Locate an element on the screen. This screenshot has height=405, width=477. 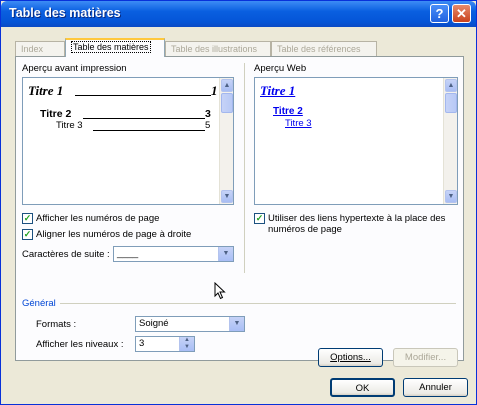
tab-table-des-matieres: Table des matières is located at coordinates (115, 47).